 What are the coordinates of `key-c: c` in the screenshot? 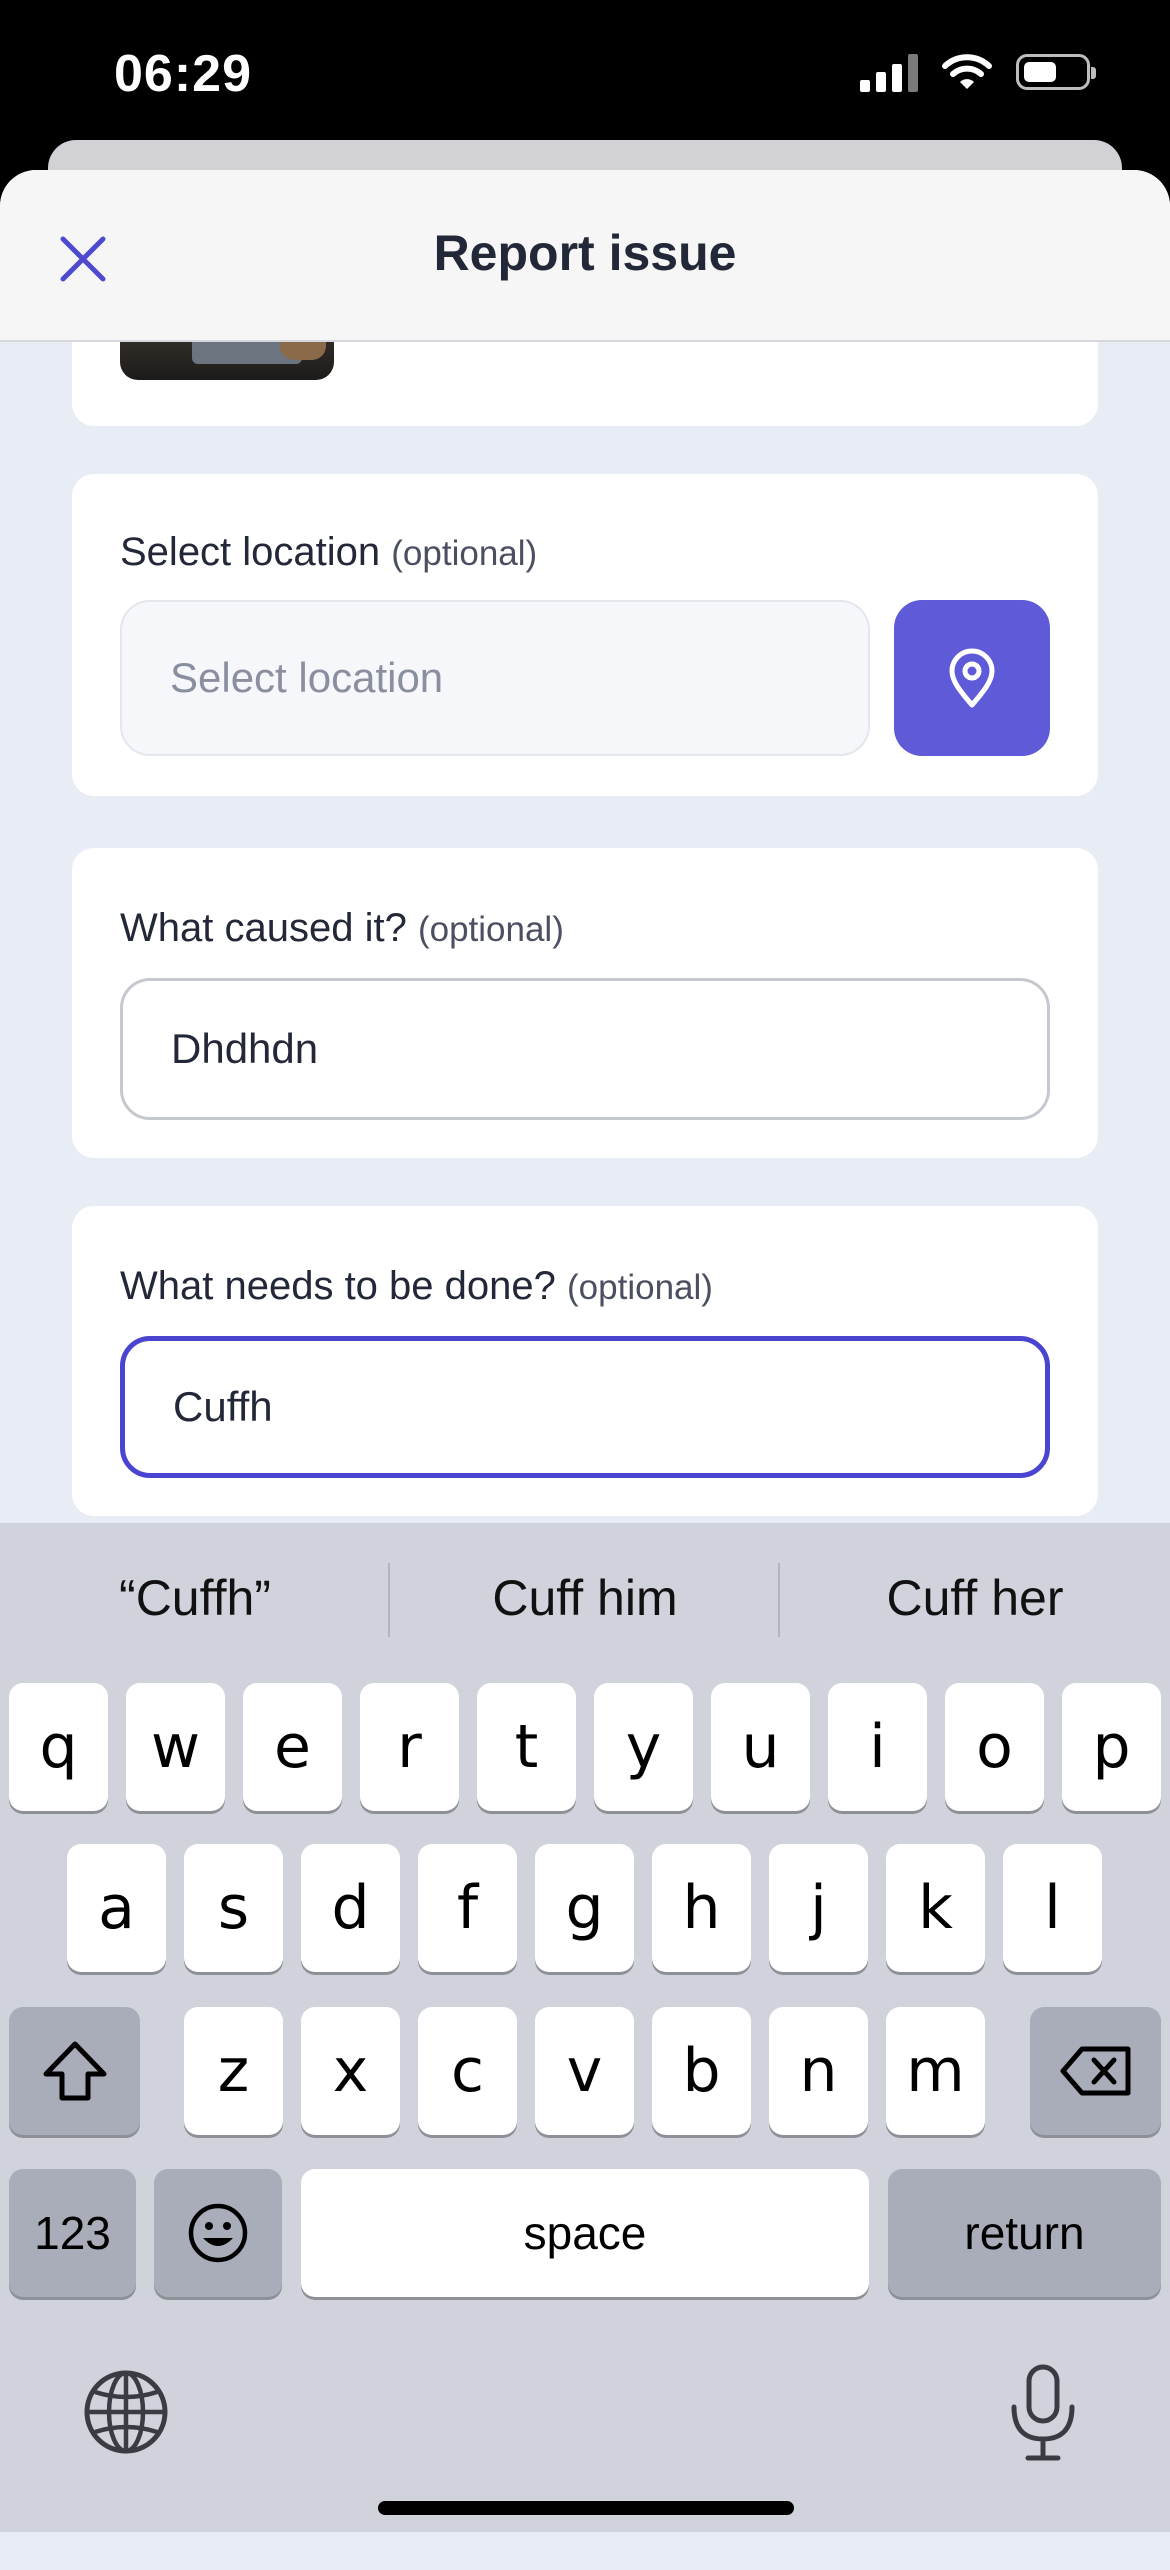 It's located at (467, 2071).